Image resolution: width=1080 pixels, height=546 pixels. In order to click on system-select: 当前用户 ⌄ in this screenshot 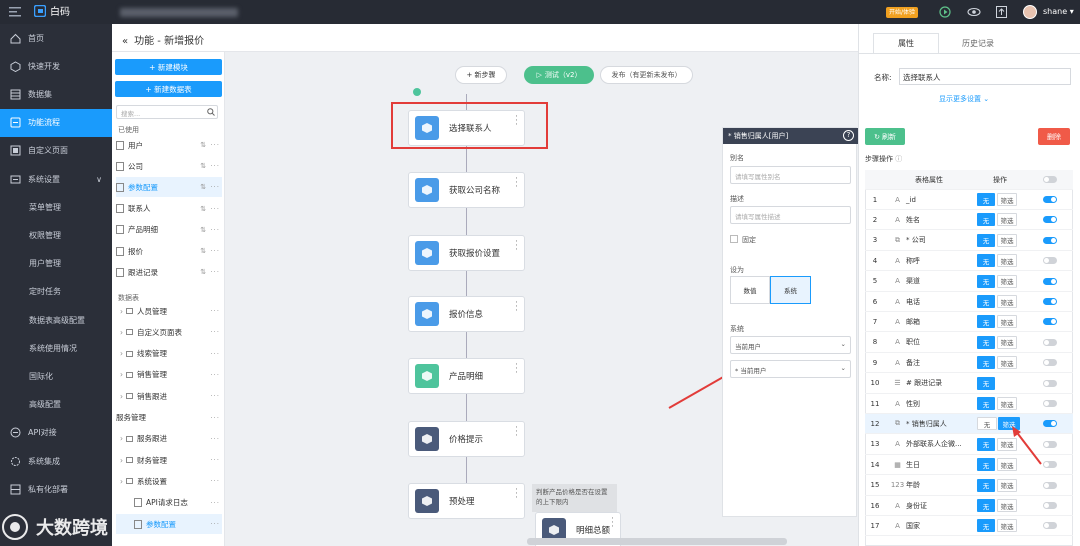, I will do `click(790, 345)`.